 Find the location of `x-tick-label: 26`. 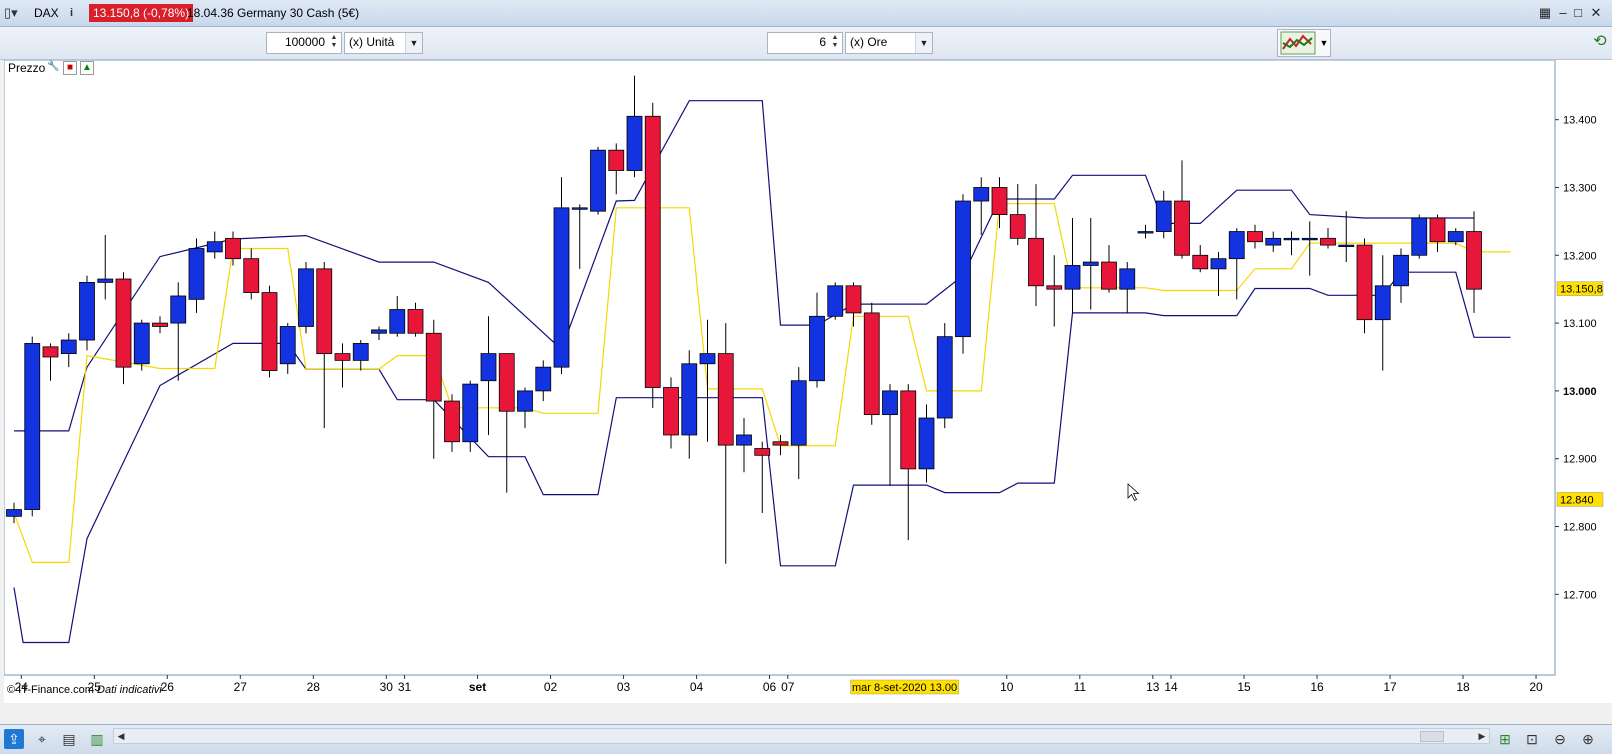

x-tick-label: 26 is located at coordinates (168, 687).